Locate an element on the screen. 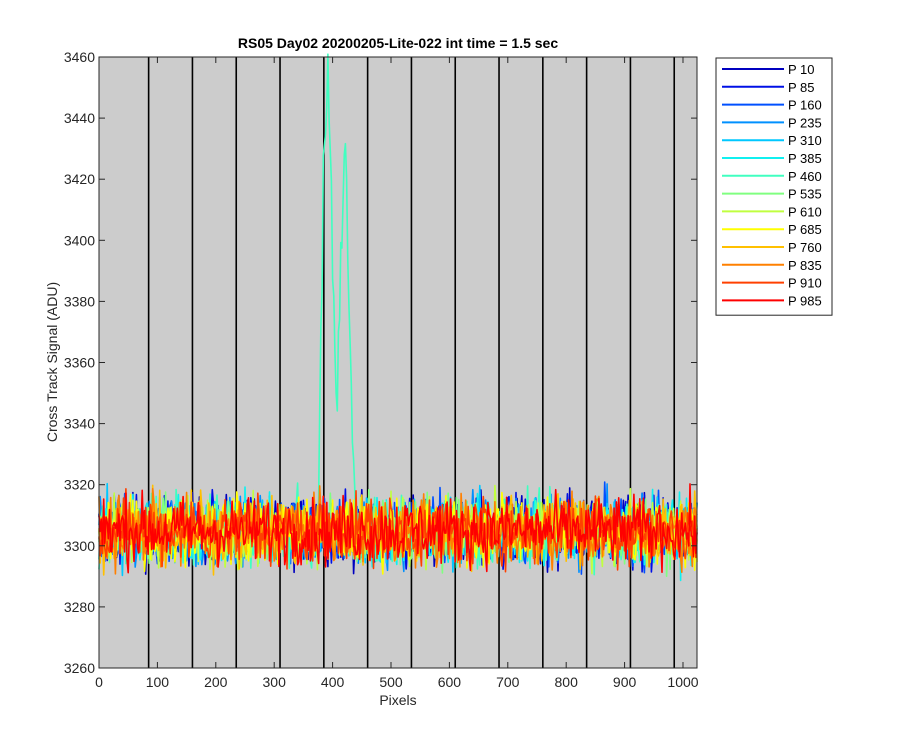 The height and width of the screenshot is (750, 900). x-tick-label: 600 is located at coordinates (450, 682).